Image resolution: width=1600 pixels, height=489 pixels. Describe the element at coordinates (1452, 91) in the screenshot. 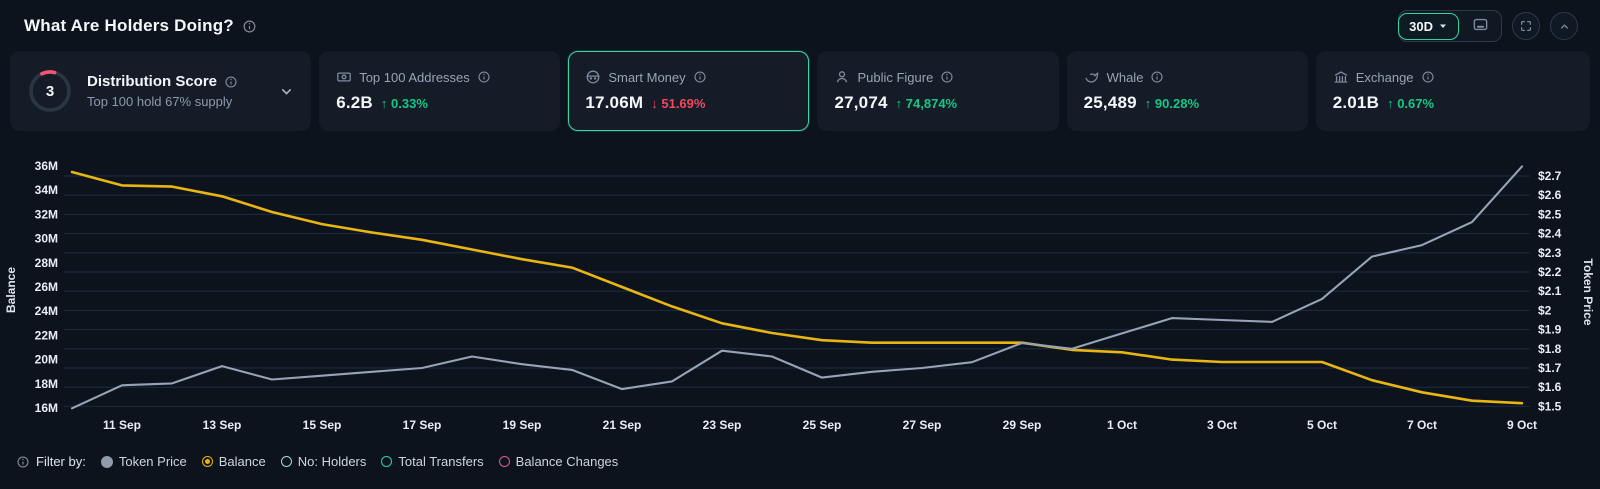

I see `metric-card-exchange: Exchange 2.01B ↑ 0.67%` at that location.